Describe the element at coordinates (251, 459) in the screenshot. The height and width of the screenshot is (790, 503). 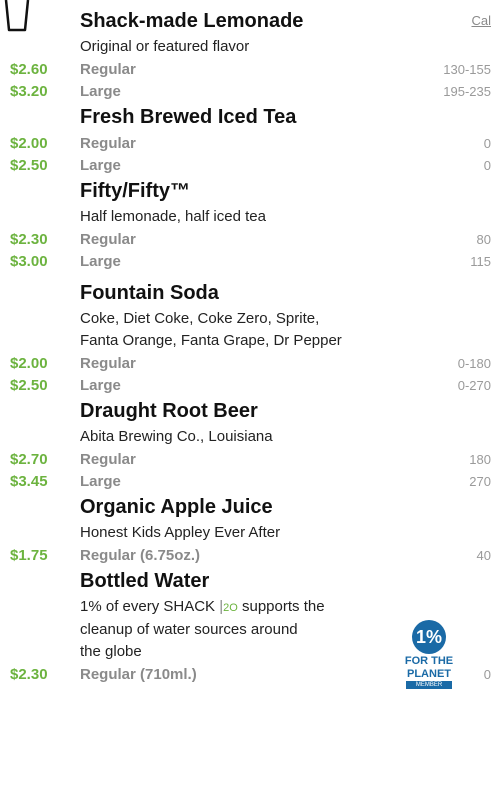
I see `price-row: $2.70 Regular 180` at that location.